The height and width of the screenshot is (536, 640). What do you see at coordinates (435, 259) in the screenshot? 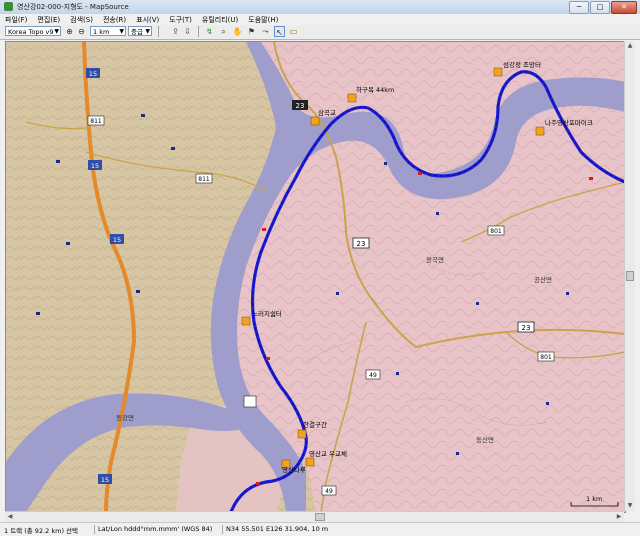
I see `place-label-wanggok: 왕곡면` at bounding box center [435, 259].